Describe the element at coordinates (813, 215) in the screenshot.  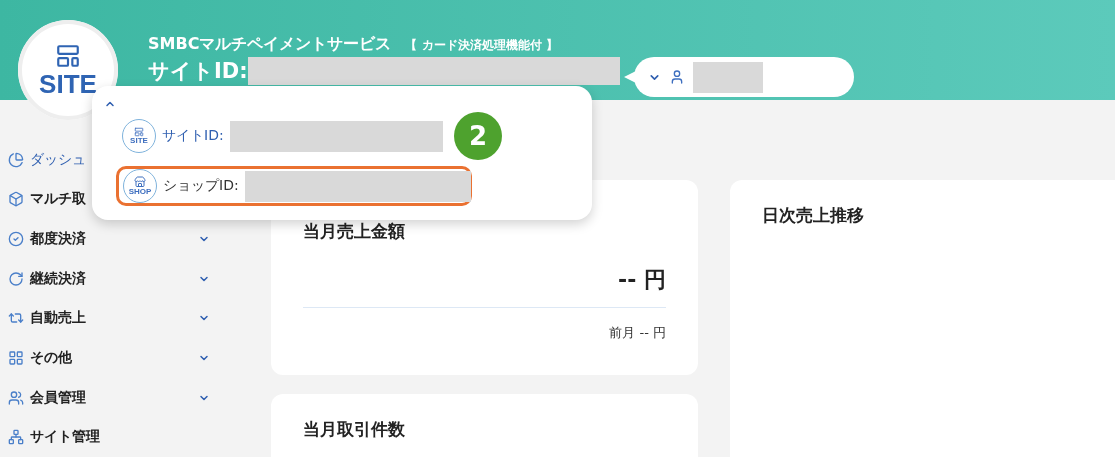
I see `card-title: 日次売上推移` at that location.